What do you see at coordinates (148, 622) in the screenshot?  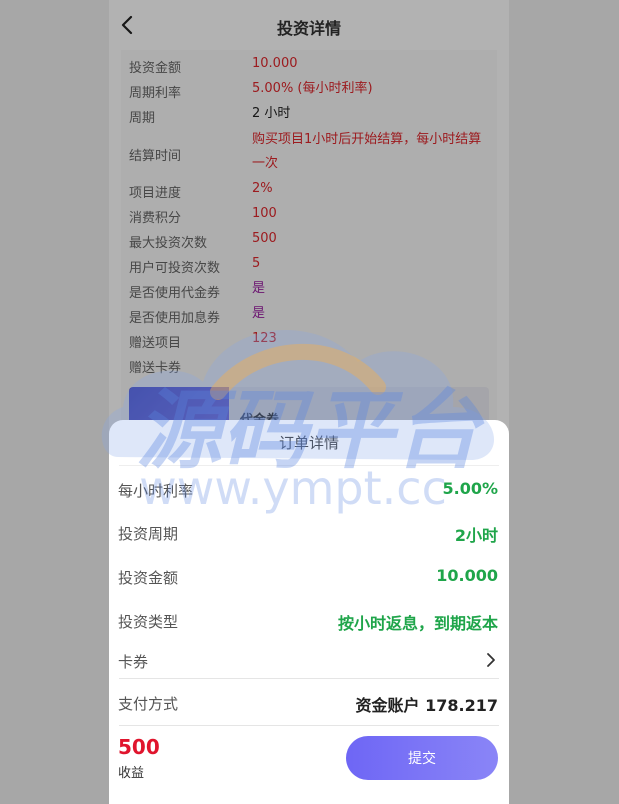 I see `type-label: 投资类型` at bounding box center [148, 622].